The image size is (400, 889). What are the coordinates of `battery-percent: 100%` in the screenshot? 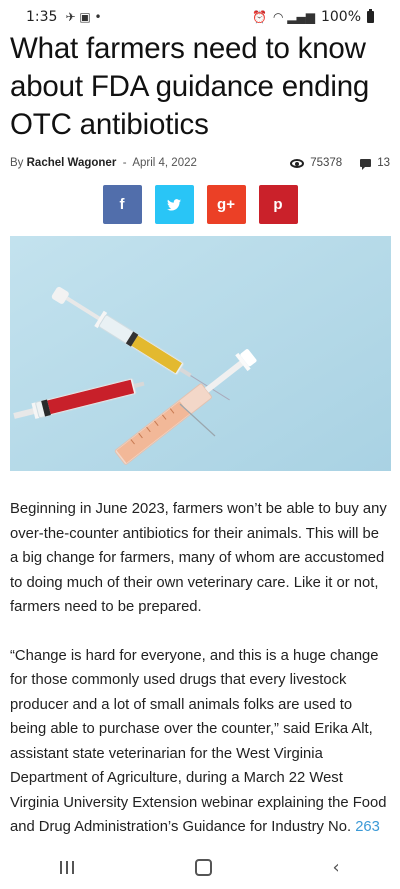 It's located at (340, 17).